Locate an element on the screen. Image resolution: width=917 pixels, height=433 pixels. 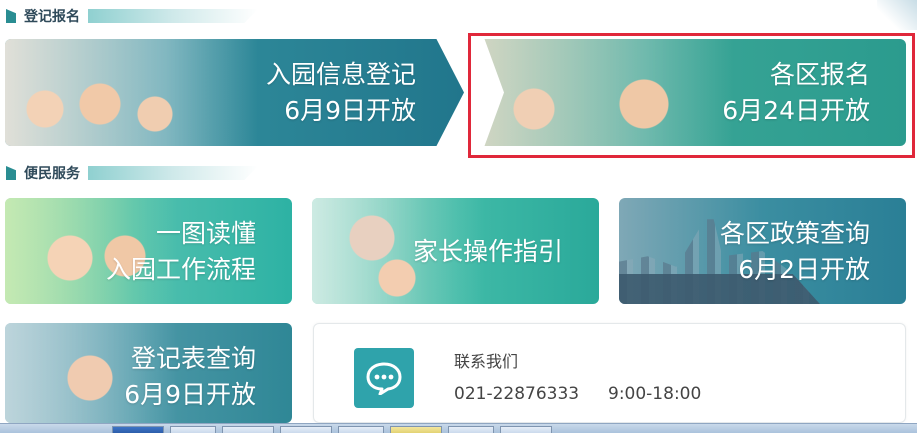
section-header-registration: 登记报名 is located at coordinates (132, 16).